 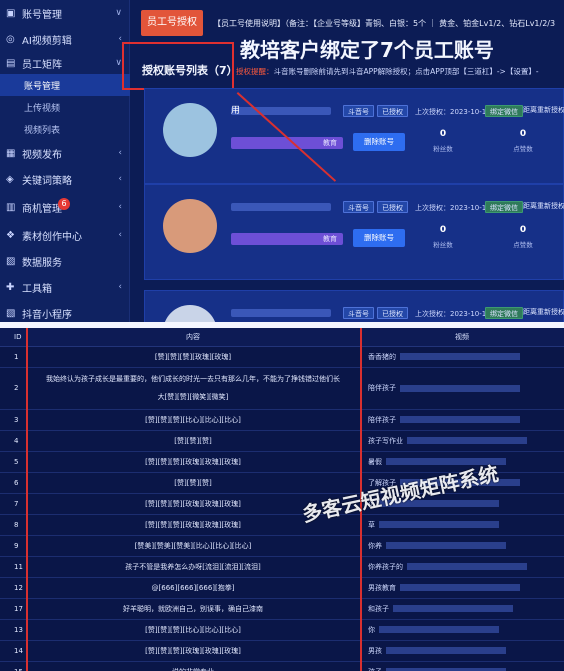 I want to click on table-row: 14 [赞][赞][赞][玫瑰][玫瑰][玫瑰] 男孩, so click(x=282, y=651).